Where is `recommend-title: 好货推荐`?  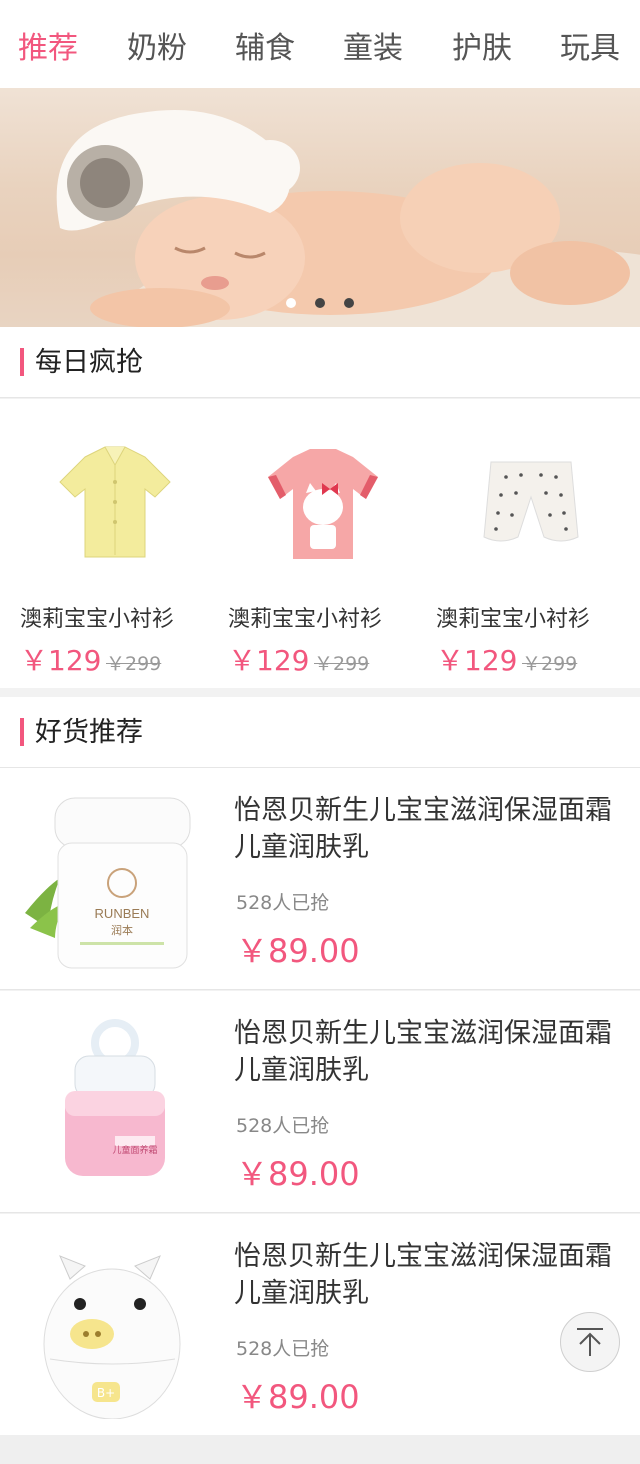
recommend-title: 好货推荐 is located at coordinates (89, 732).